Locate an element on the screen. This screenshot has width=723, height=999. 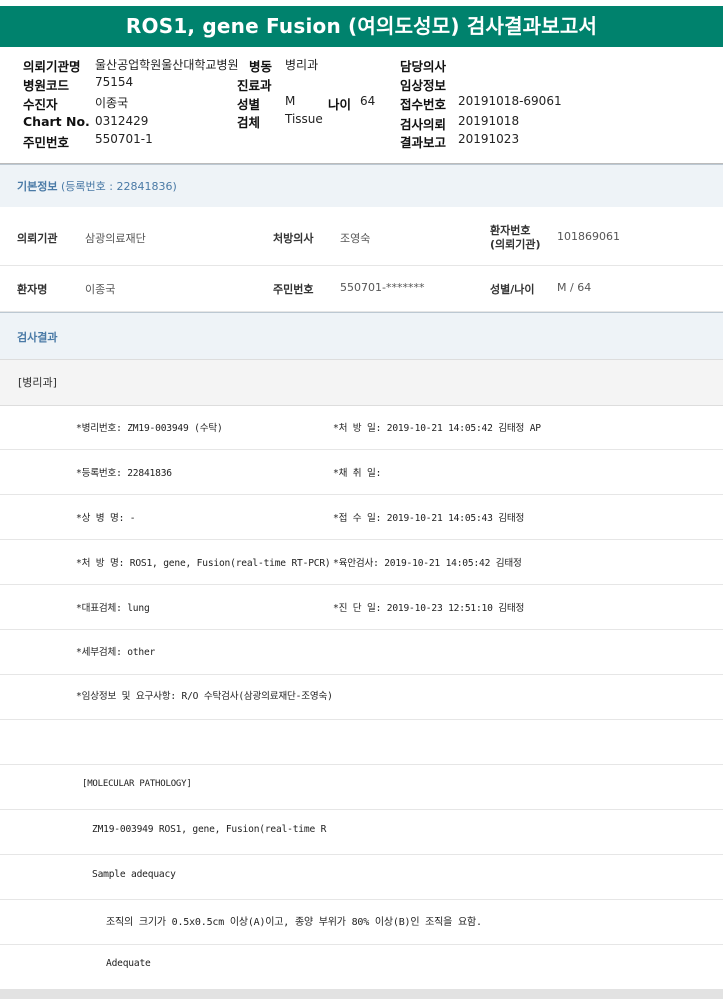
result-row: *임상정보 및 요구사항: R/O 수탁검사(삼광의료재단-조영숙) is located at coordinates (361, 697).